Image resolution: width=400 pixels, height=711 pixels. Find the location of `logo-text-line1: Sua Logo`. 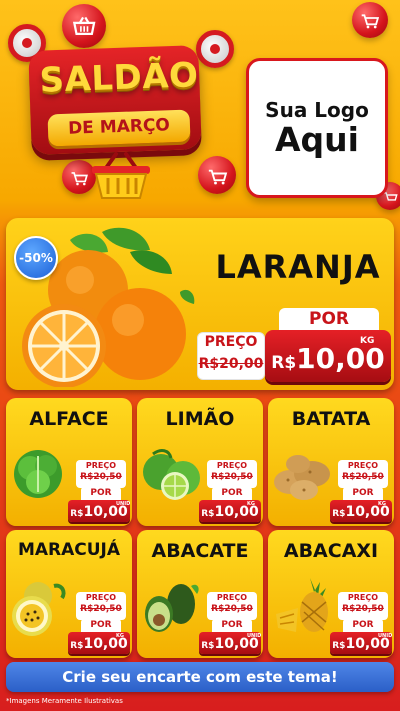

logo-text-line1: Sua Logo is located at coordinates (317, 109).